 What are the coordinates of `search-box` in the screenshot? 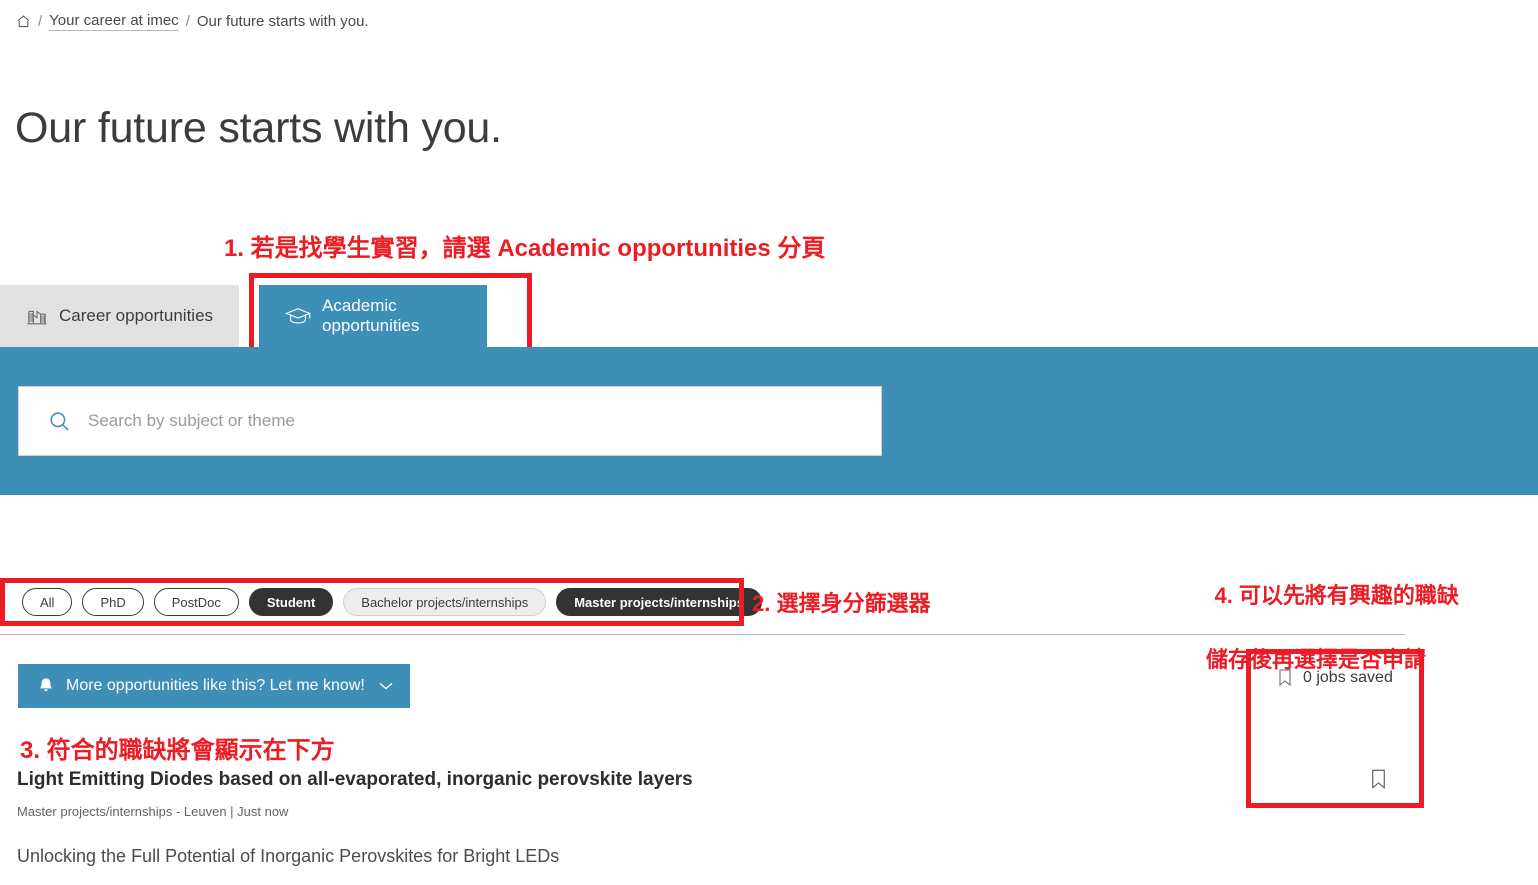 It's located at (450, 421).